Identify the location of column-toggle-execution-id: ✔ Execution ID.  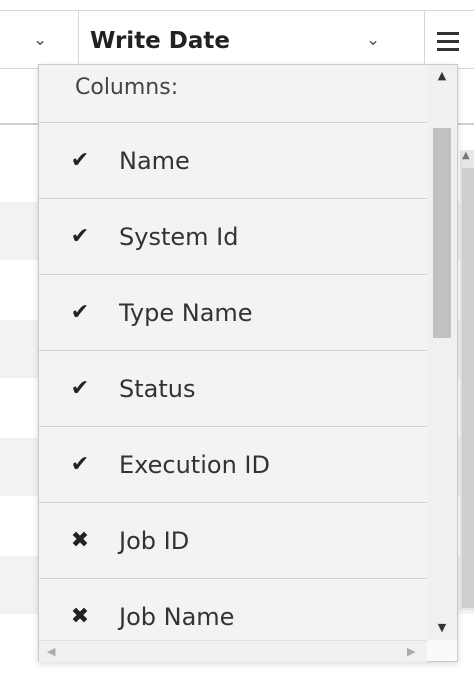
(233, 465).